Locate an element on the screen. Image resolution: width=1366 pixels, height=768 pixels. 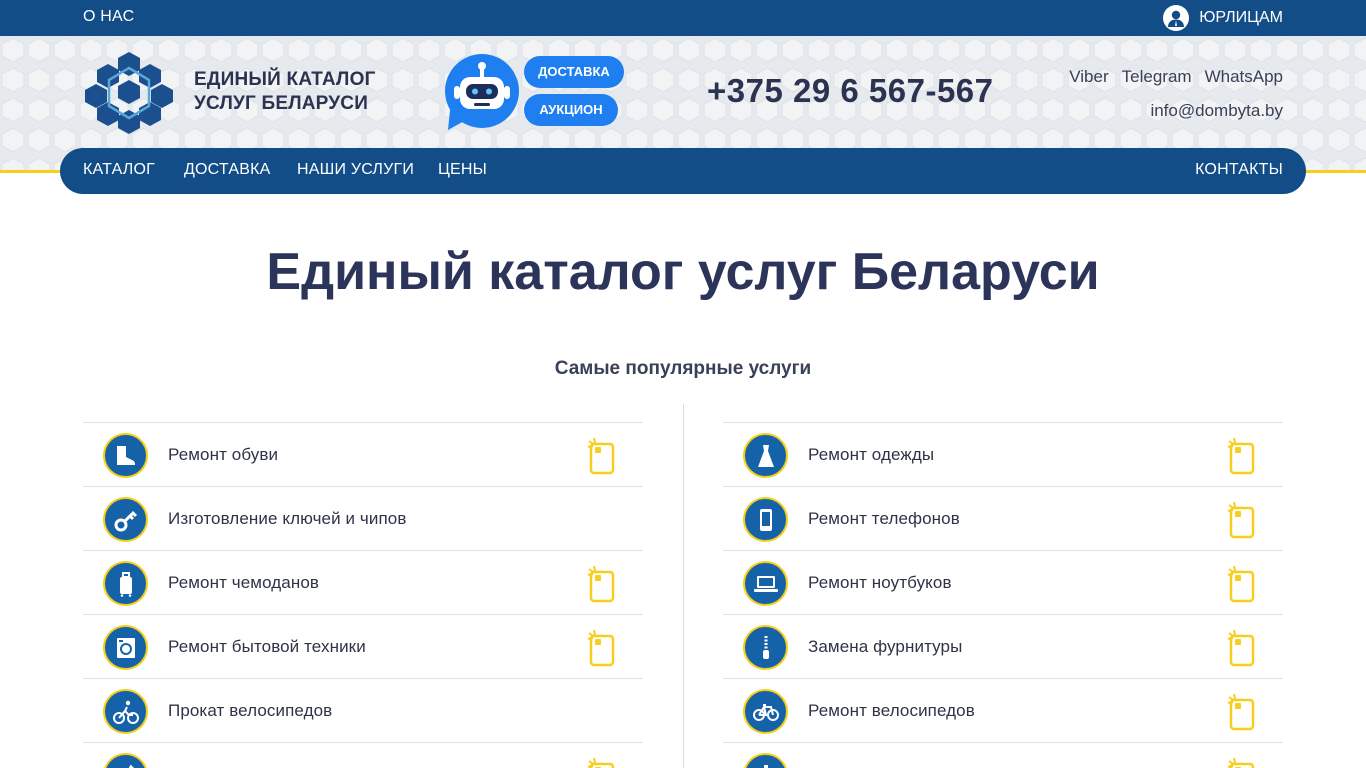
legal-entities-link: ЮРЛИЦАМ is located at coordinates (1223, 18).